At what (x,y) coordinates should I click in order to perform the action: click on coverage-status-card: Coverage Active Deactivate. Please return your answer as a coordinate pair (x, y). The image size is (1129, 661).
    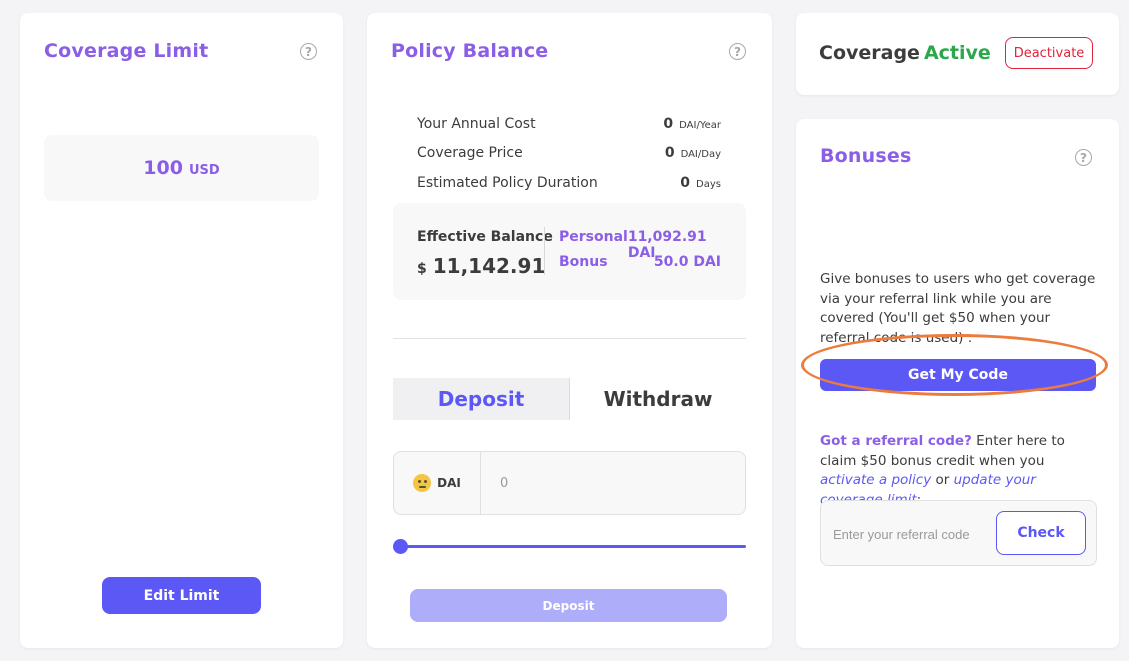
    Looking at the image, I should click on (957, 54).